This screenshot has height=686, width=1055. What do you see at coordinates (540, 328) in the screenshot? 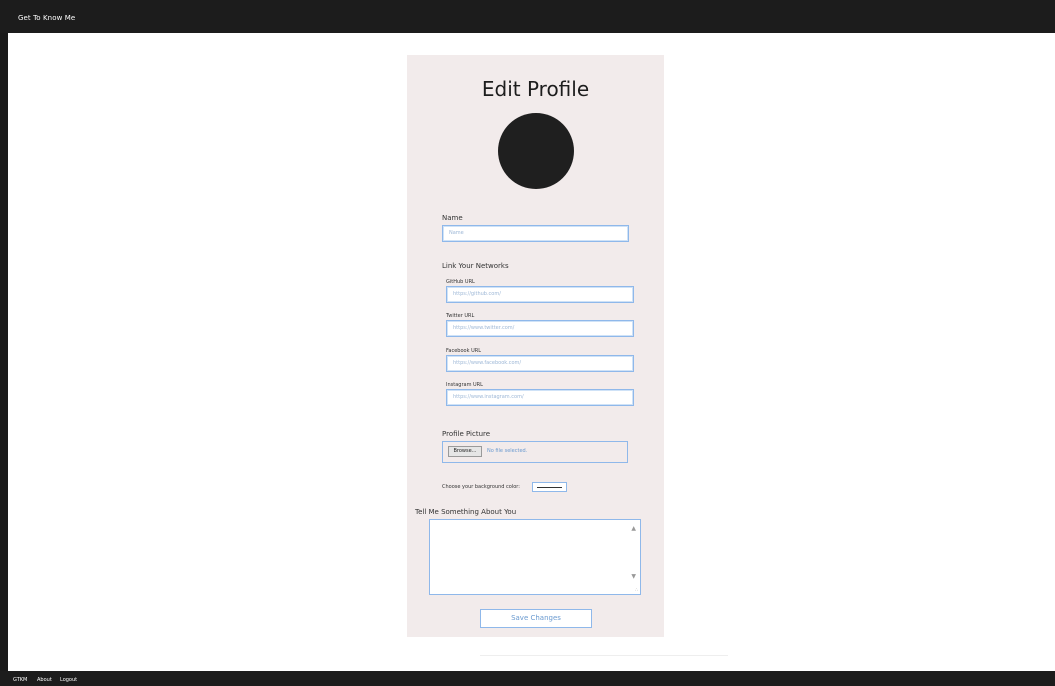
I see `twitter-url-input: https://www.twitter.com/` at bounding box center [540, 328].